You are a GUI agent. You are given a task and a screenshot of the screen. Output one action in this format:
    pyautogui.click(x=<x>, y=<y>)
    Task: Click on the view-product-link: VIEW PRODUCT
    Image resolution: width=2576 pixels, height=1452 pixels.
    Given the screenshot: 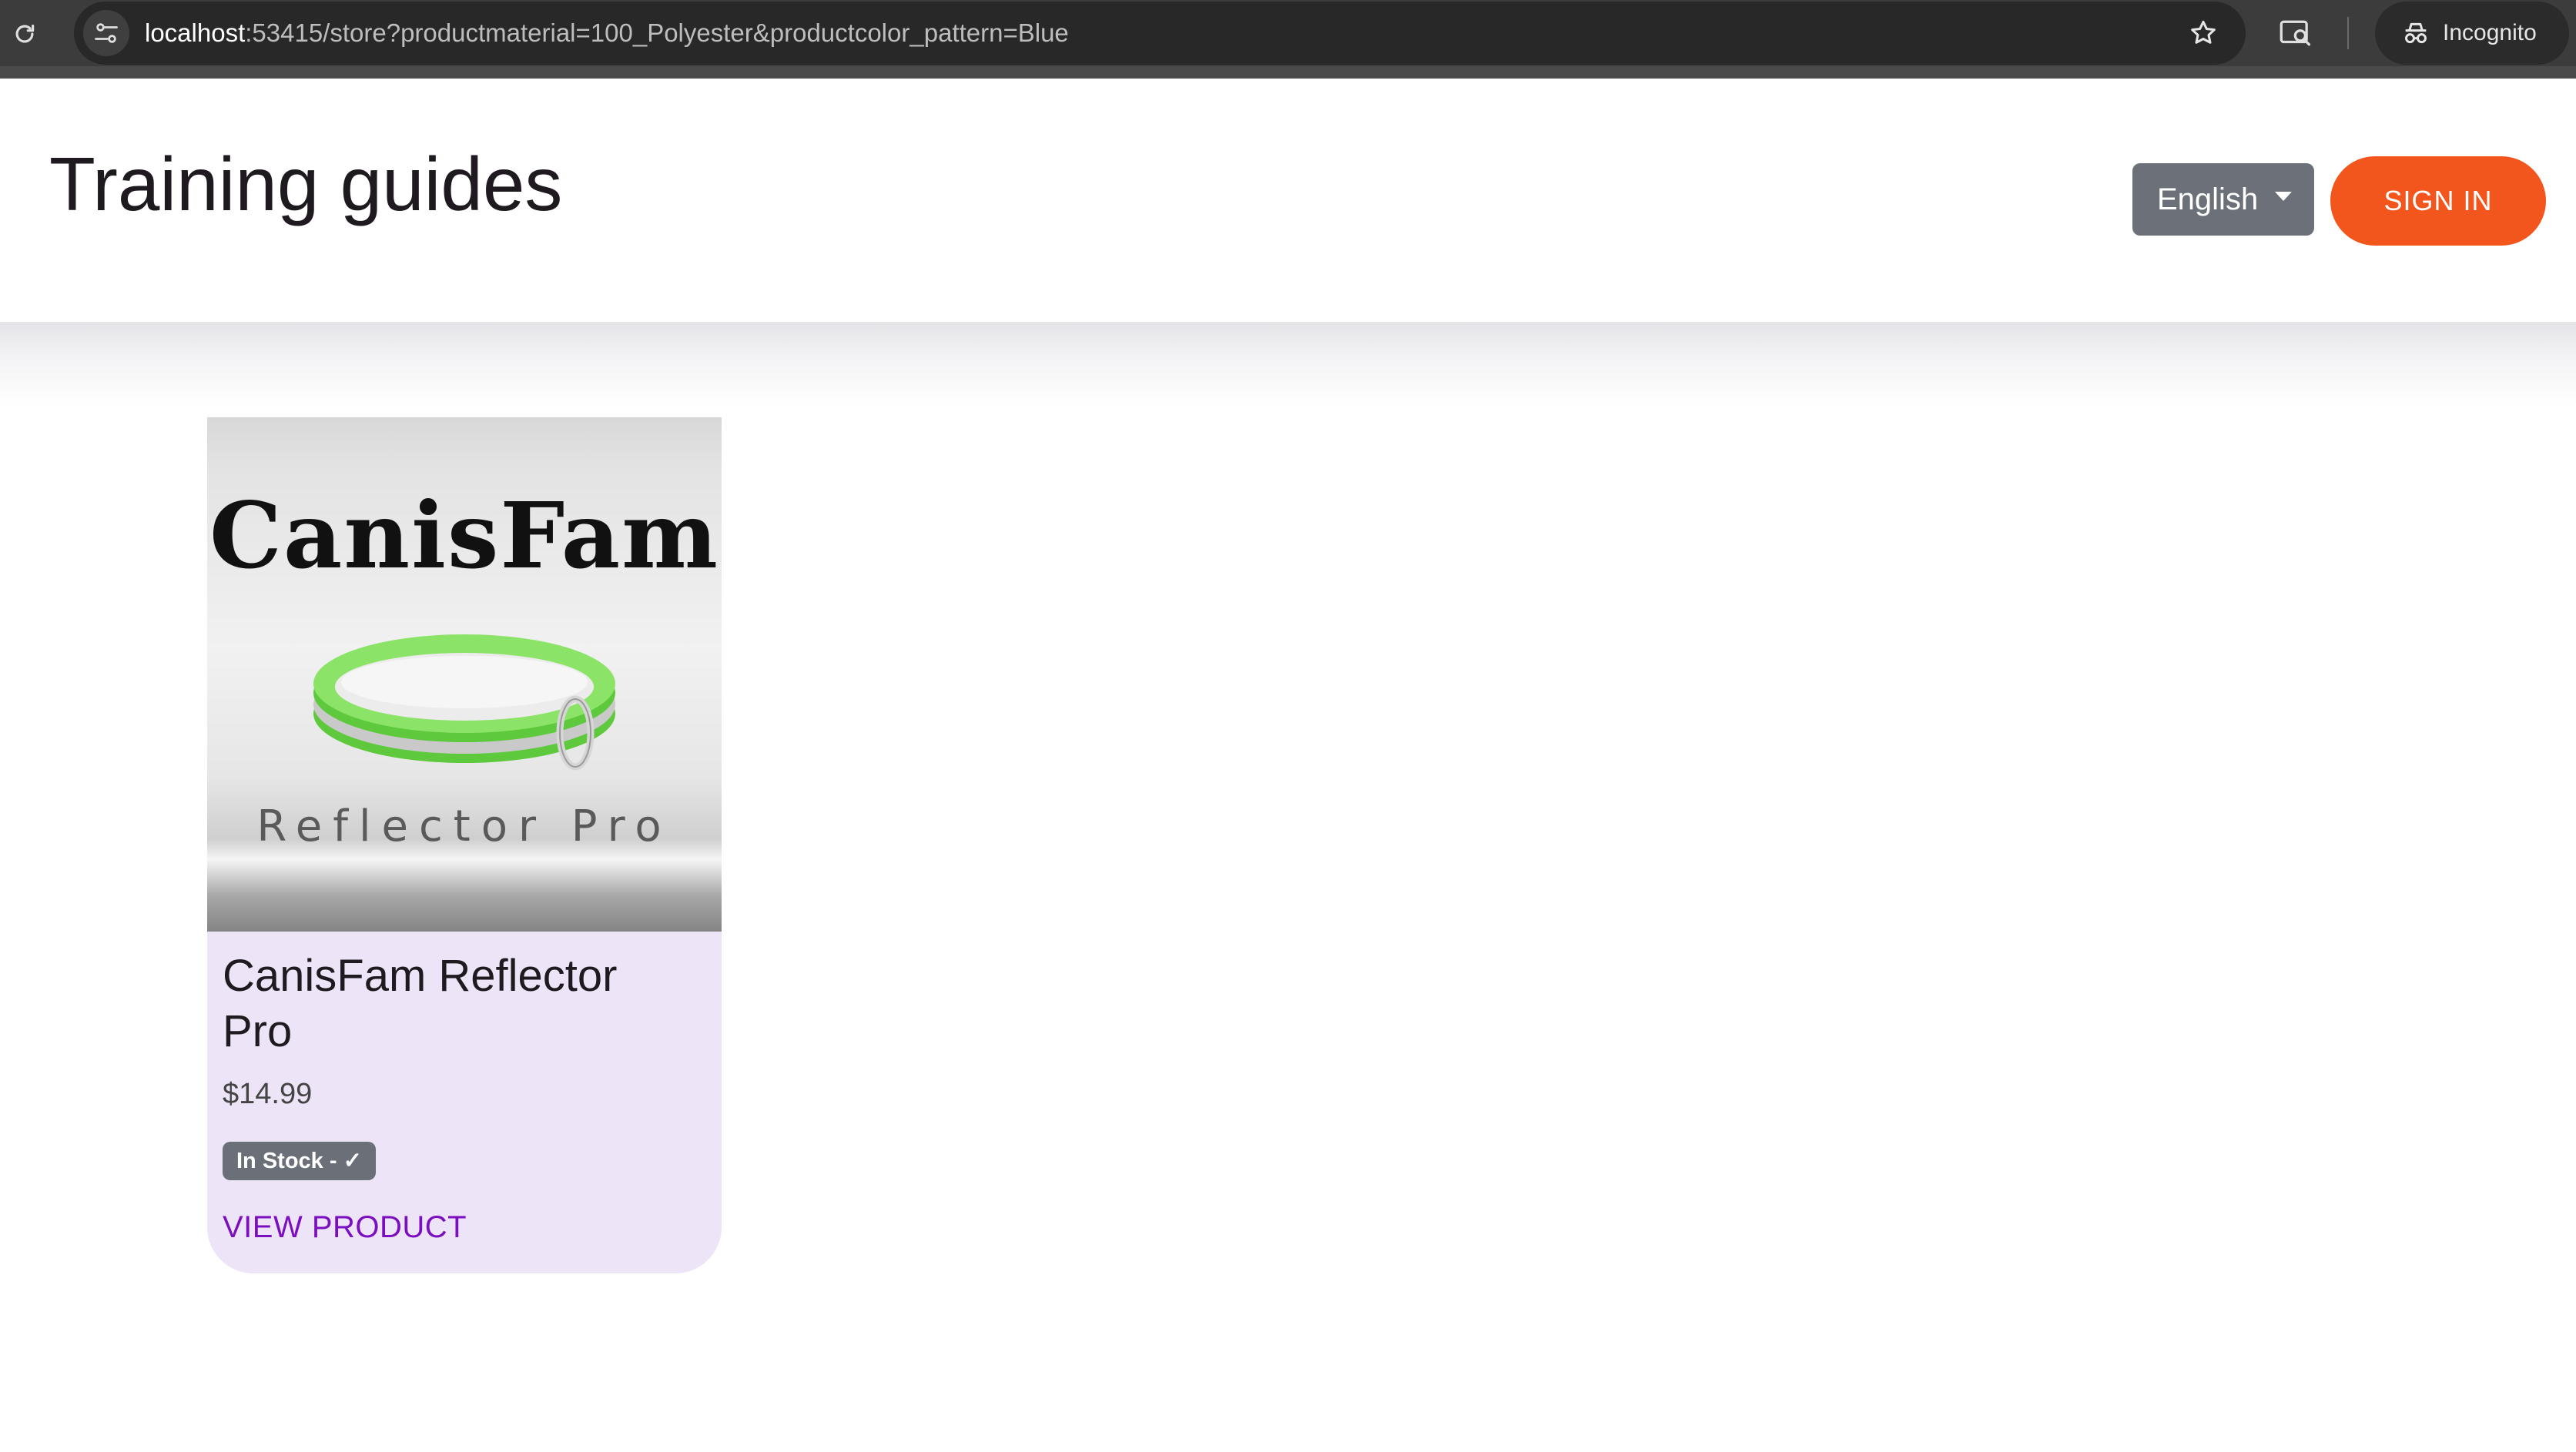 What is the action you would take?
    pyautogui.click(x=345, y=1227)
    